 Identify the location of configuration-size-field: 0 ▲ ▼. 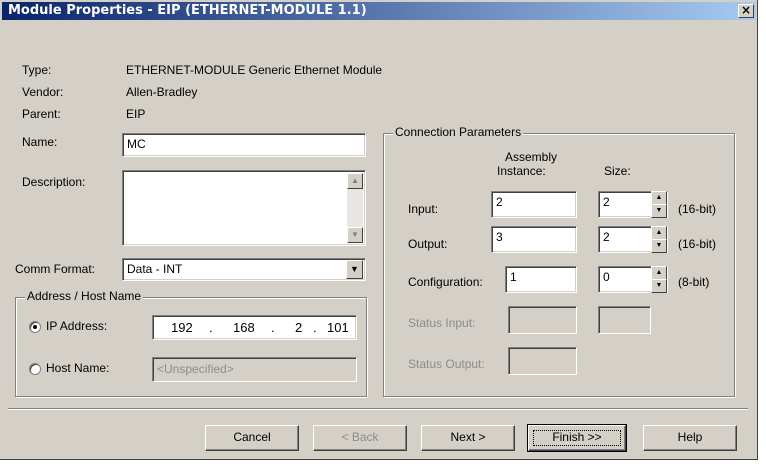
(633, 279).